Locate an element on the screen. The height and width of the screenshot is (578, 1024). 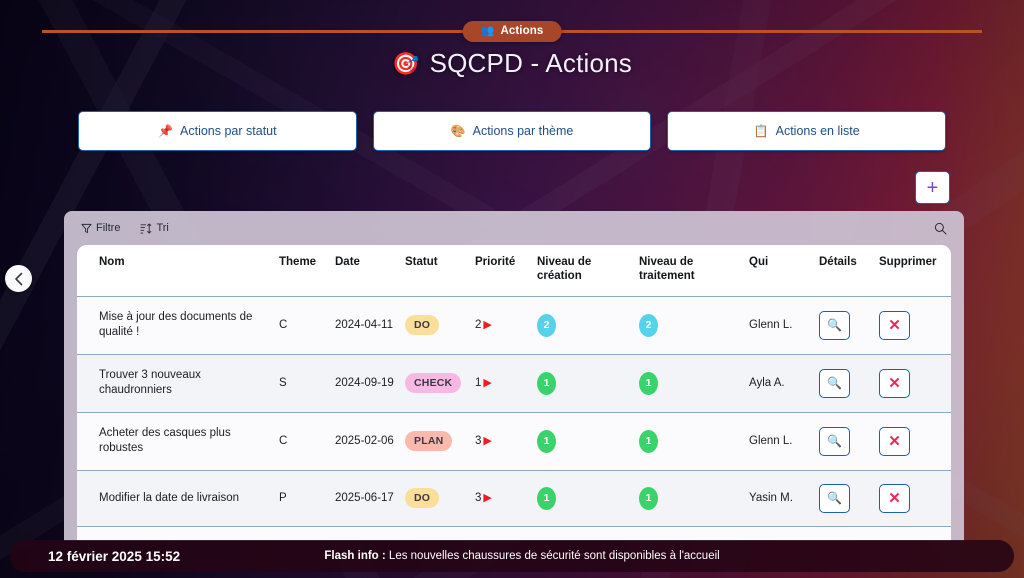
col-header-priorite: Priorité is located at coordinates (502, 271).